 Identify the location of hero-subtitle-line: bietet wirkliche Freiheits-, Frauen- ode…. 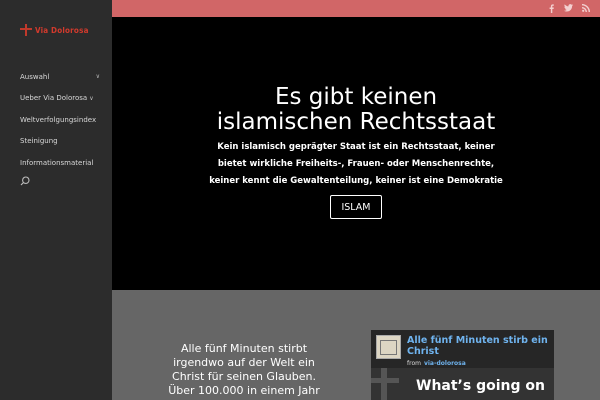
(356, 164).